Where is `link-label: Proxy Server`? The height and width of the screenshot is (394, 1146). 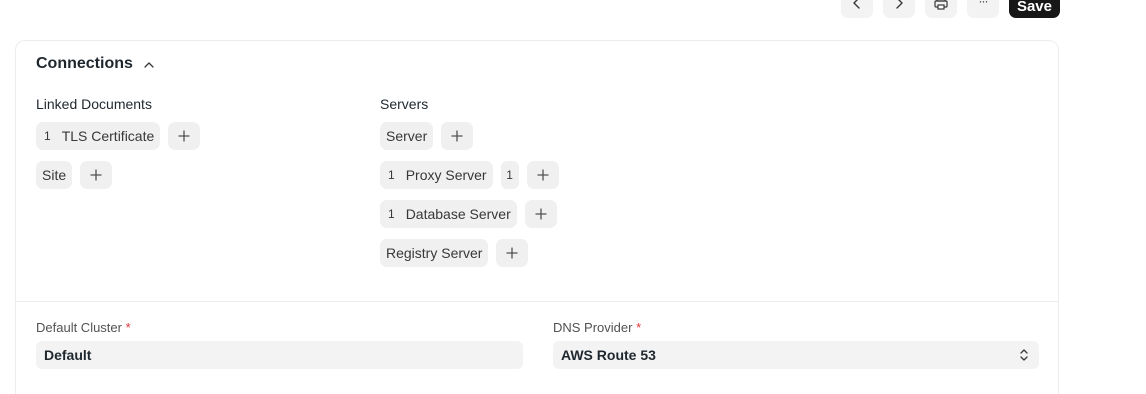
link-label: Proxy Server is located at coordinates (446, 175).